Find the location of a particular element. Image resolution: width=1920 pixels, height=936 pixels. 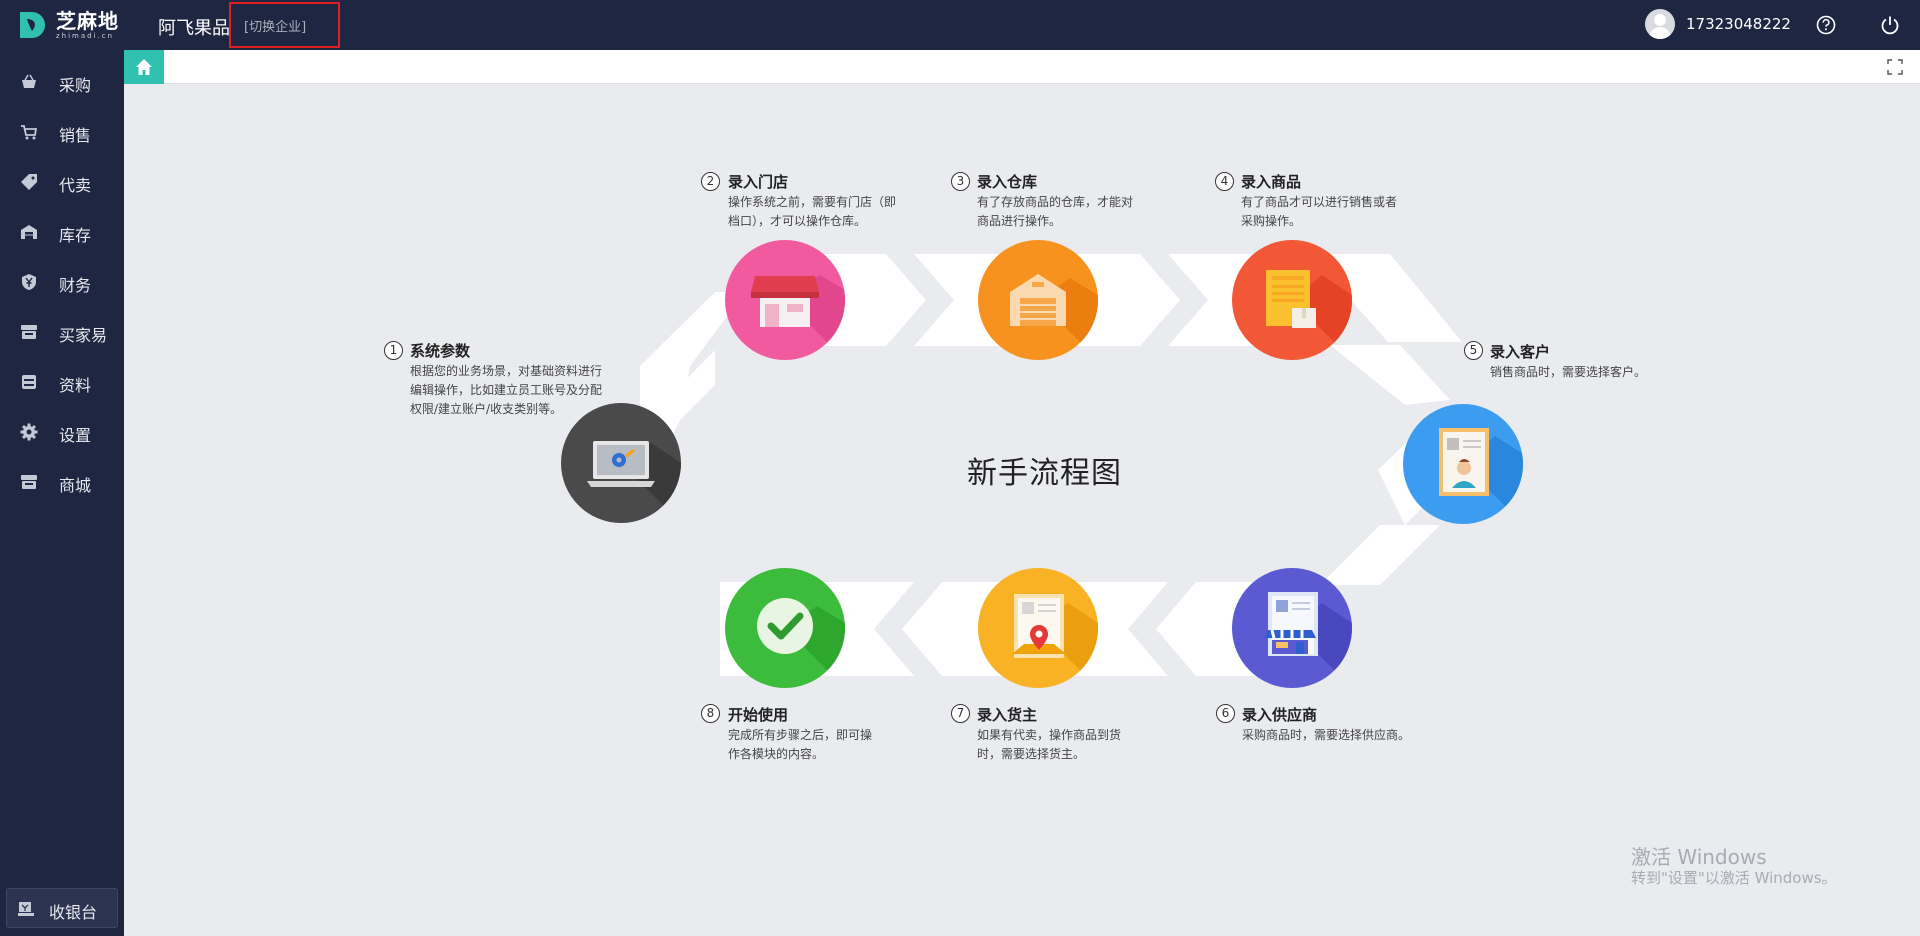

owner-location-icon is located at coordinates (1055, 641).